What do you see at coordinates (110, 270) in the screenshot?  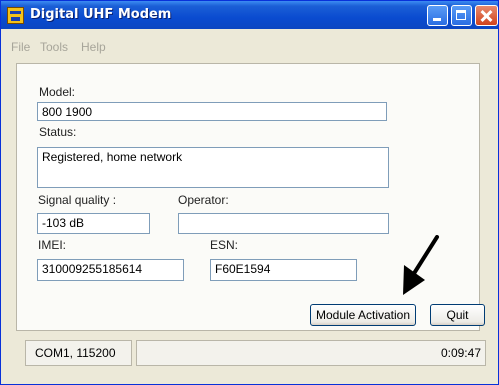 I see `imei-field: 310009255185614` at bounding box center [110, 270].